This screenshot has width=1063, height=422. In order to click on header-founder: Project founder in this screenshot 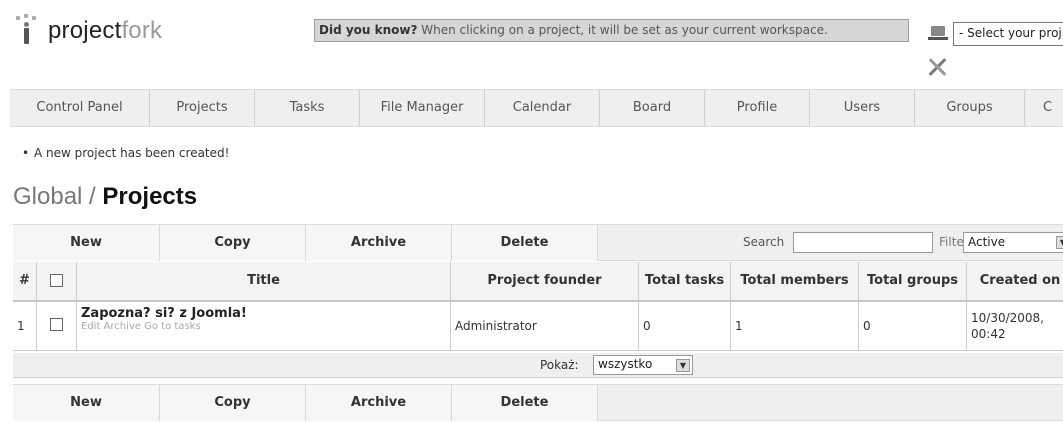, I will do `click(545, 281)`.